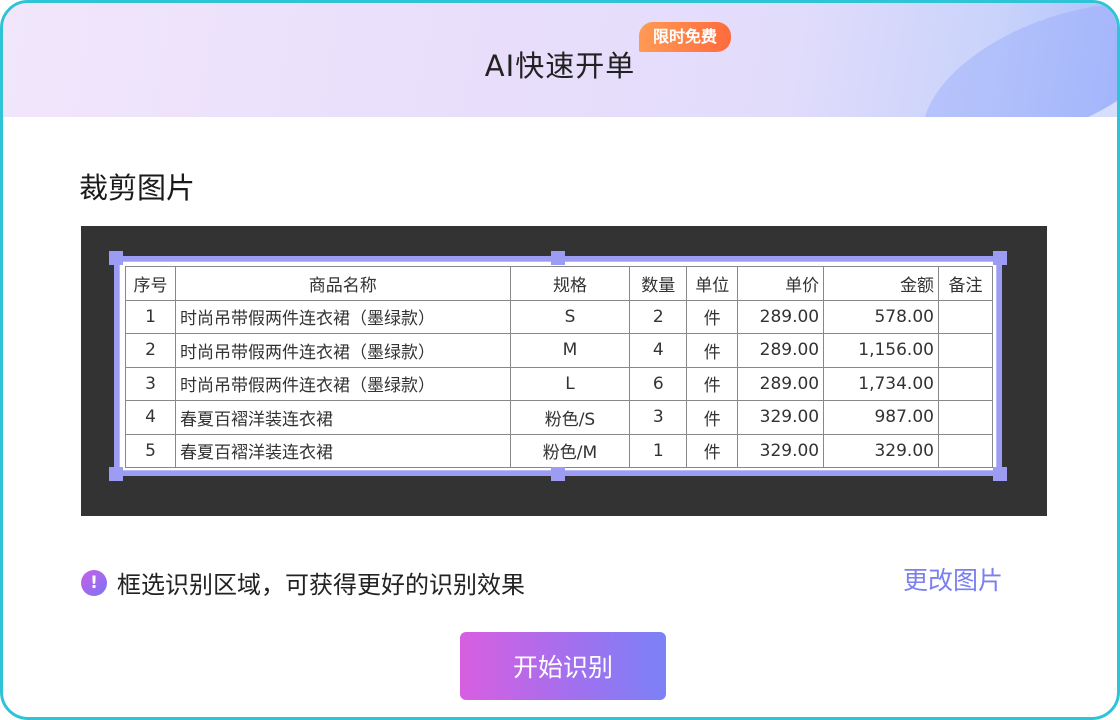 This screenshot has height=720, width=1120. Describe the element at coordinates (116, 474) in the screenshot. I see `crop-handle-bottom-left` at that location.